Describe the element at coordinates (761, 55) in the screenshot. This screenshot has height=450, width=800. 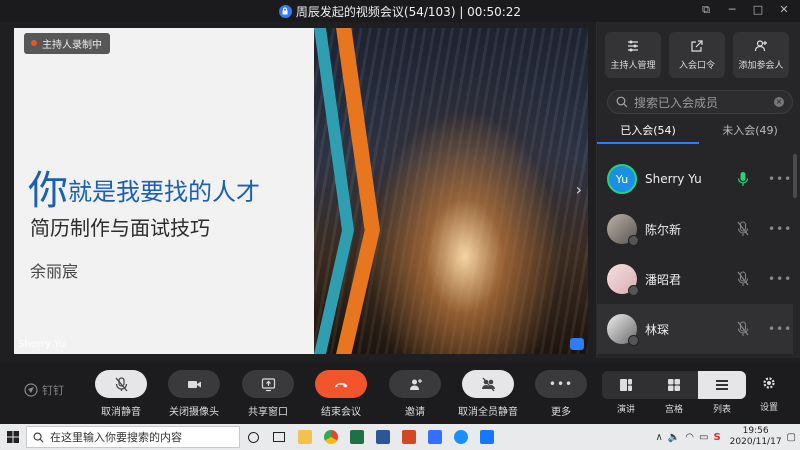
I see `add-participant-button: 添加参会人` at that location.